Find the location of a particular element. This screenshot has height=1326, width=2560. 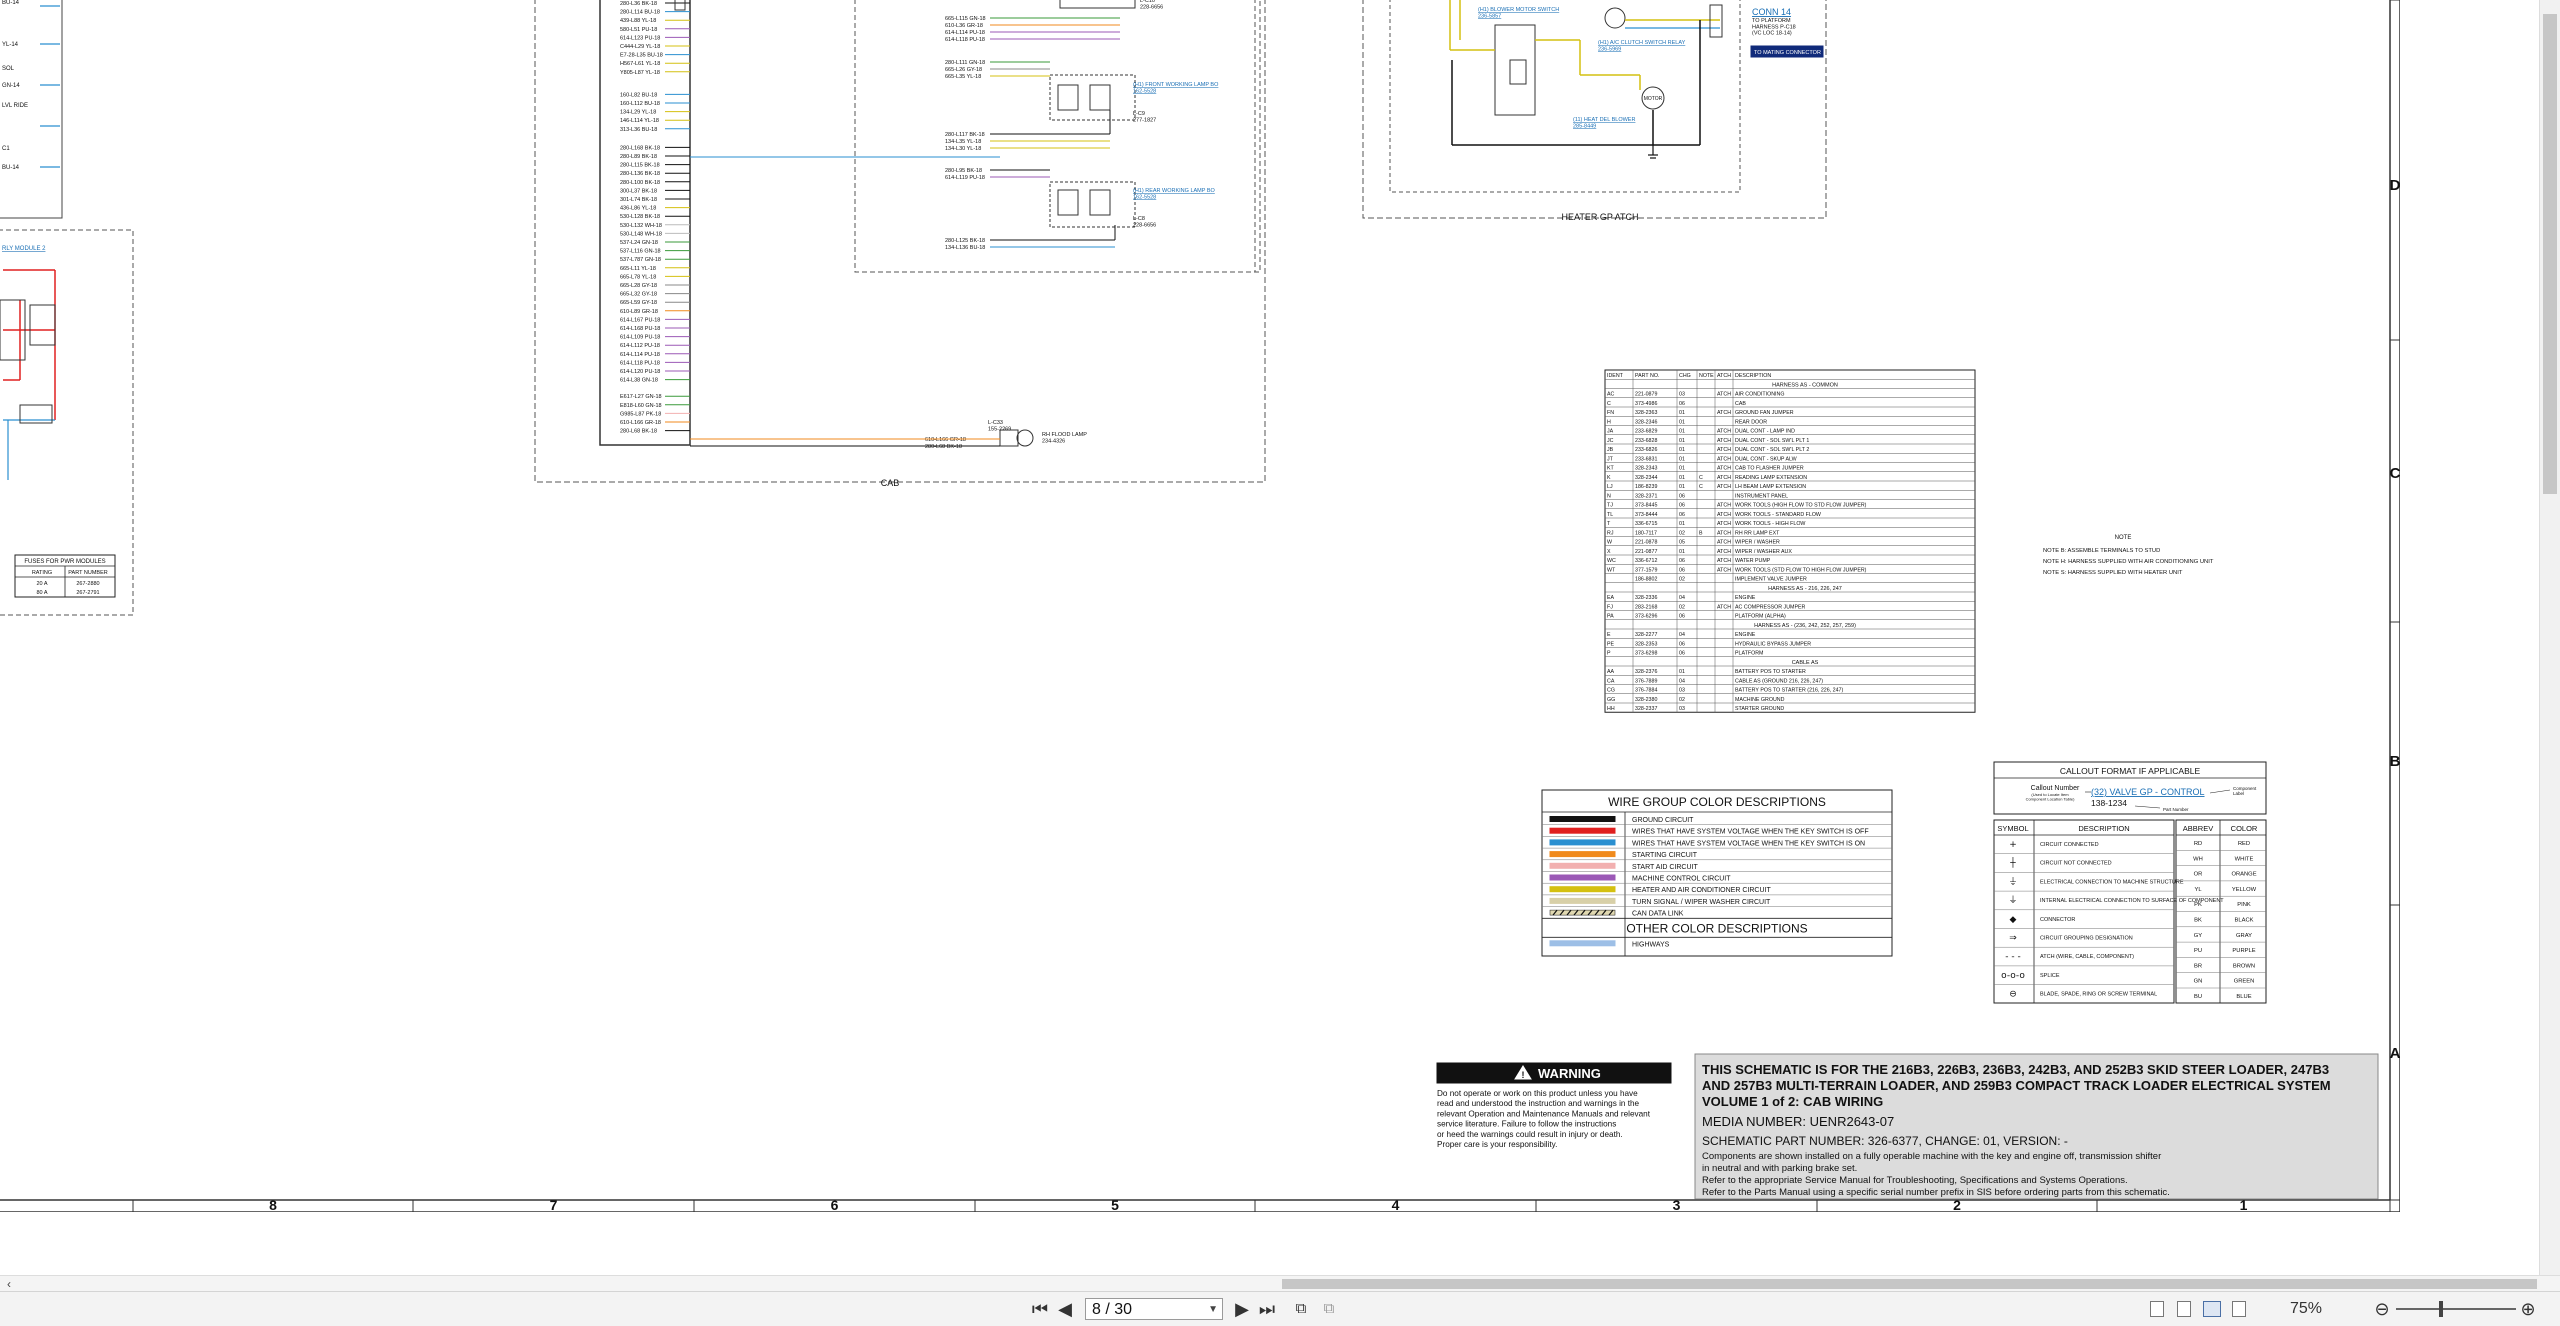

parts-table-cell: CABLE AS (GROUND 216, 226, 247) is located at coordinates (1779, 681).